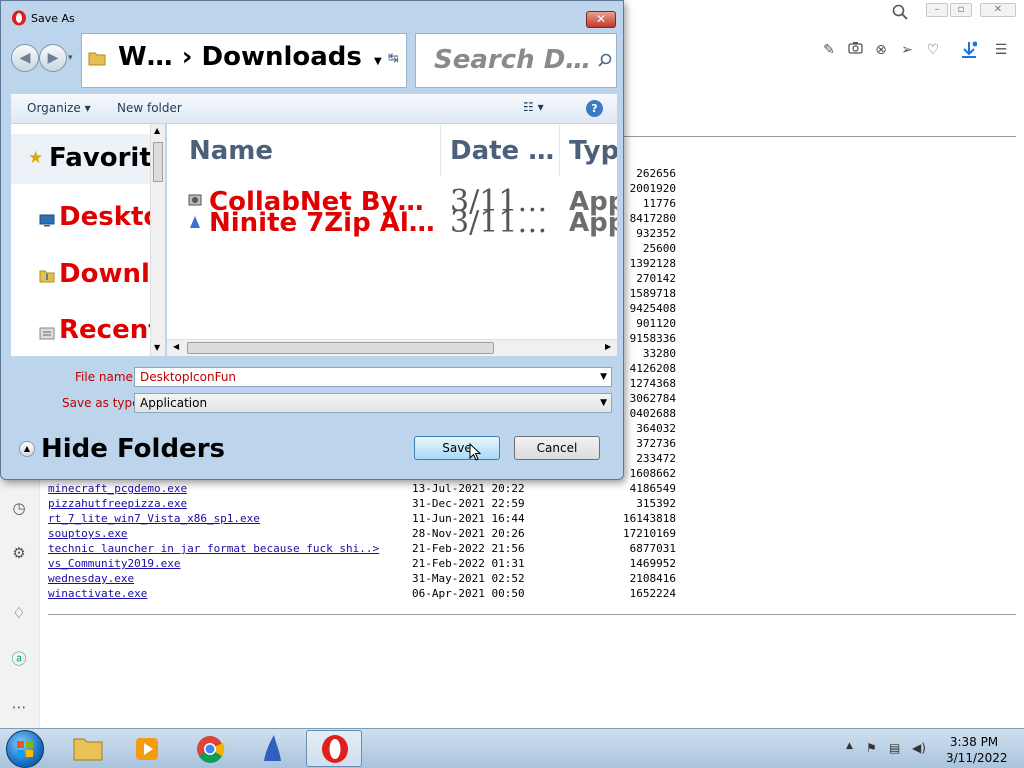  I want to click on nav-pane-scrollbar: ▲ ▼, so click(157, 240).